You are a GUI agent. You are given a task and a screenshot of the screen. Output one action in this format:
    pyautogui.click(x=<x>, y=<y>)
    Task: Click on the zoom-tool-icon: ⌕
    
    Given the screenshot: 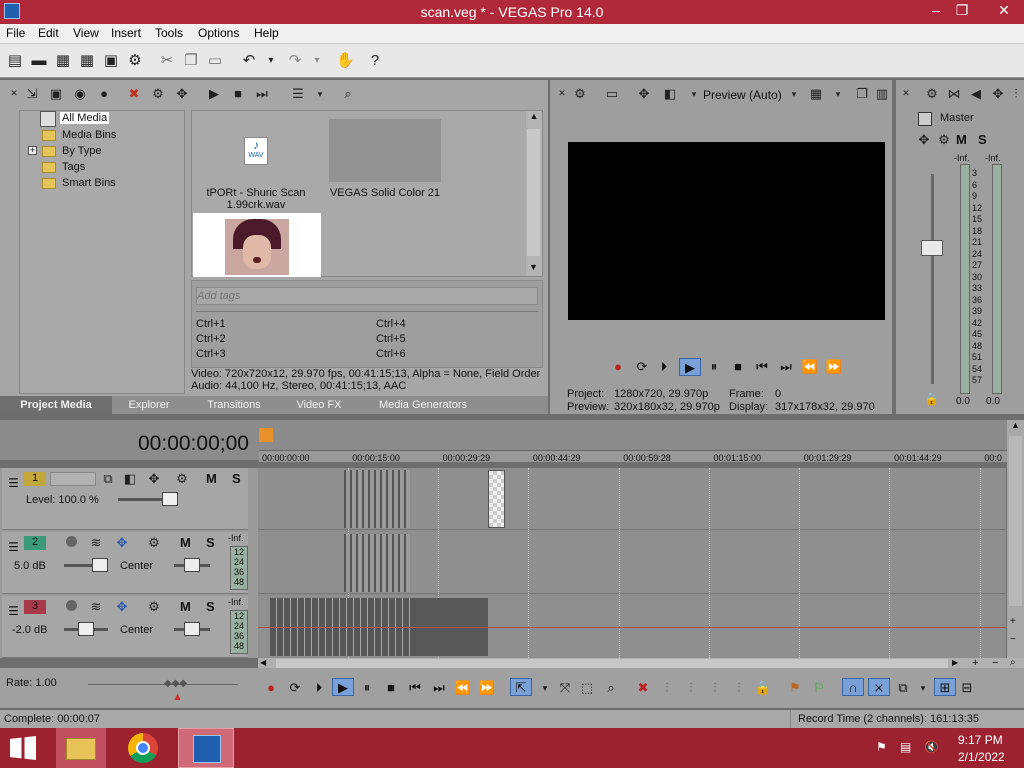 What is the action you would take?
    pyautogui.click(x=1013, y=662)
    